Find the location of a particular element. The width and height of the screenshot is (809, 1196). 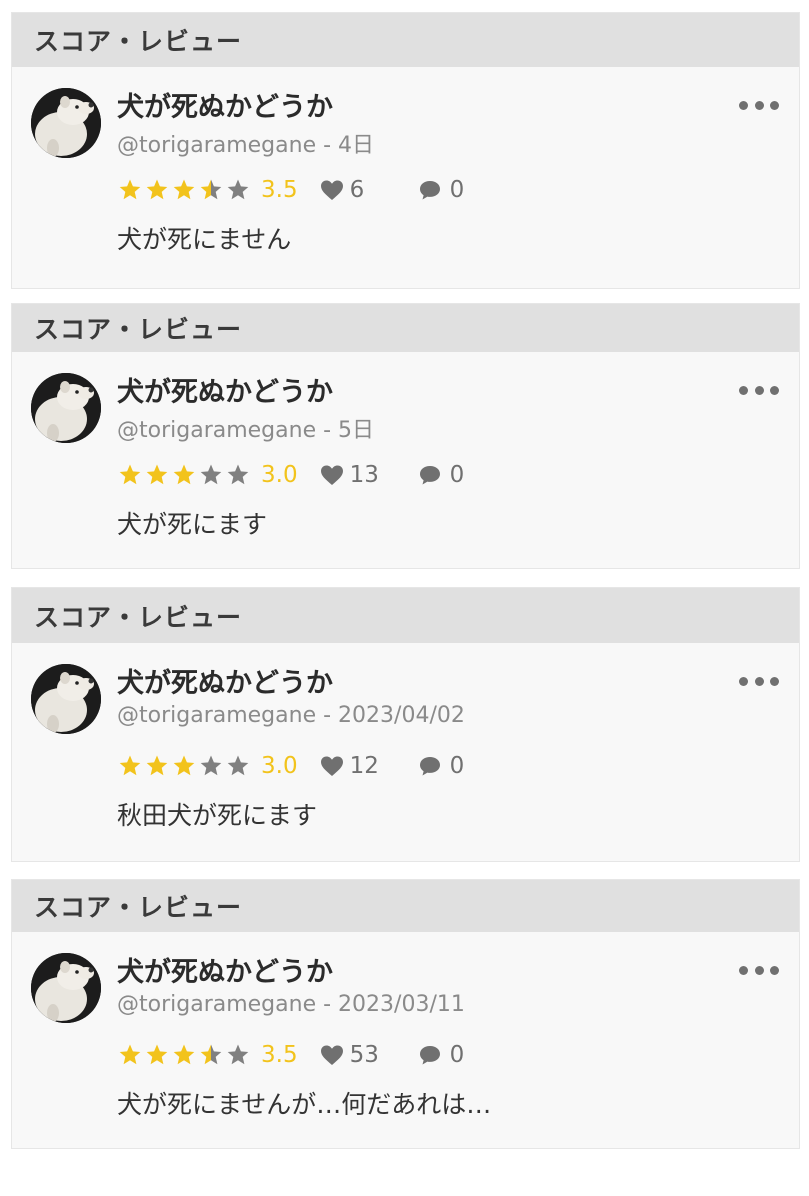

like-count: 12 is located at coordinates (364, 766).